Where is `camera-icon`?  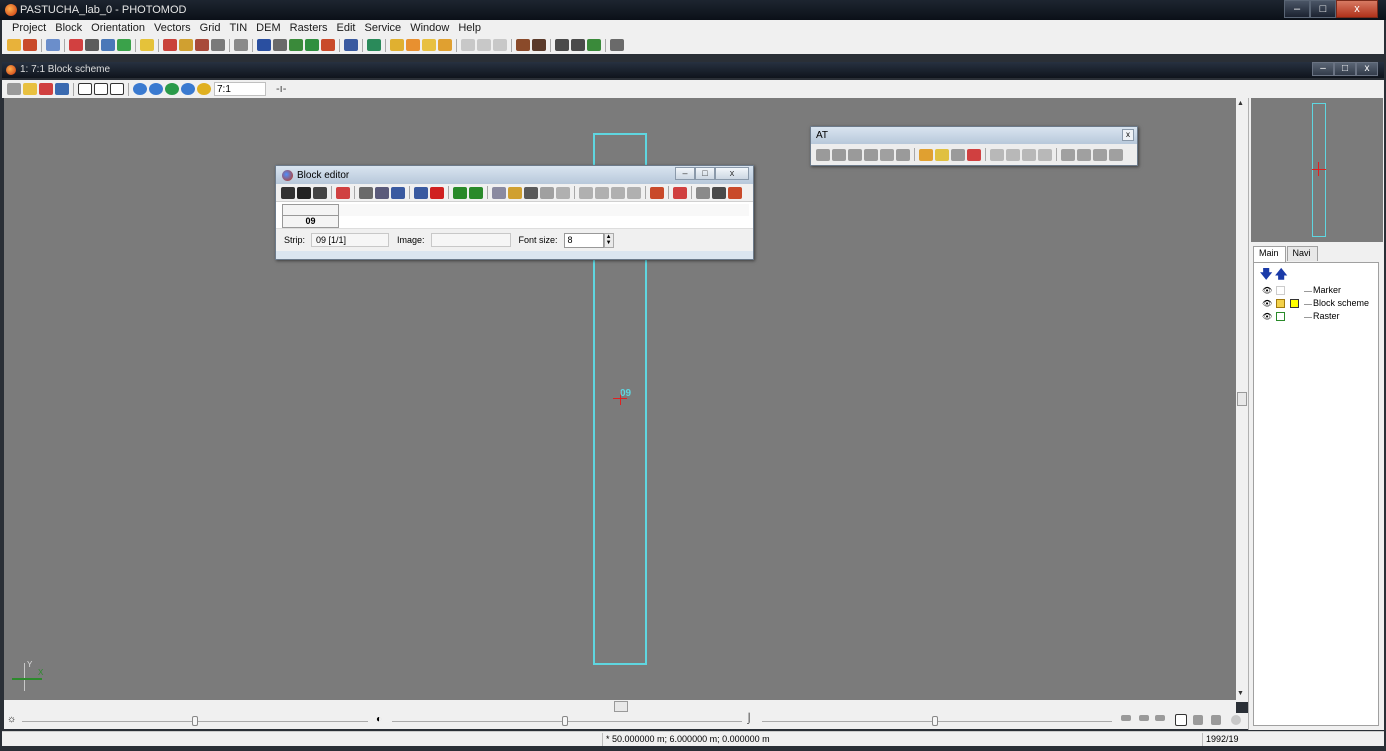 camera-icon is located at coordinates (124, 45).